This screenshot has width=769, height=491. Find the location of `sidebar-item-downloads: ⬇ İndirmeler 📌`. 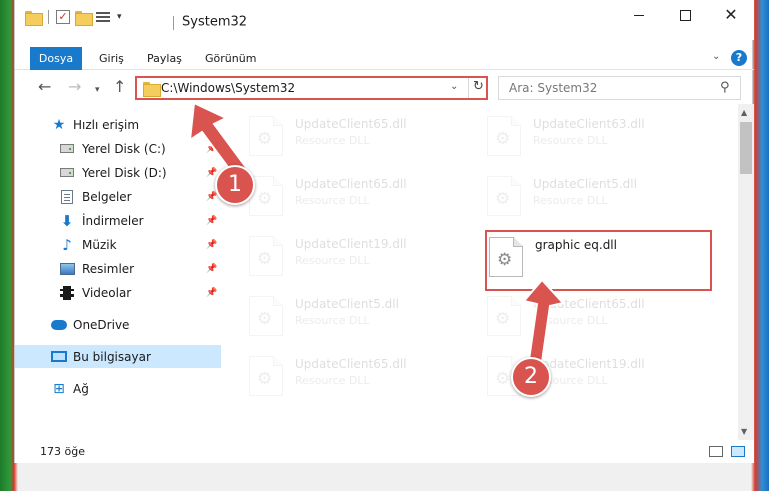

sidebar-item-downloads: ⬇ İndirmeler 📌 is located at coordinates (118, 220).